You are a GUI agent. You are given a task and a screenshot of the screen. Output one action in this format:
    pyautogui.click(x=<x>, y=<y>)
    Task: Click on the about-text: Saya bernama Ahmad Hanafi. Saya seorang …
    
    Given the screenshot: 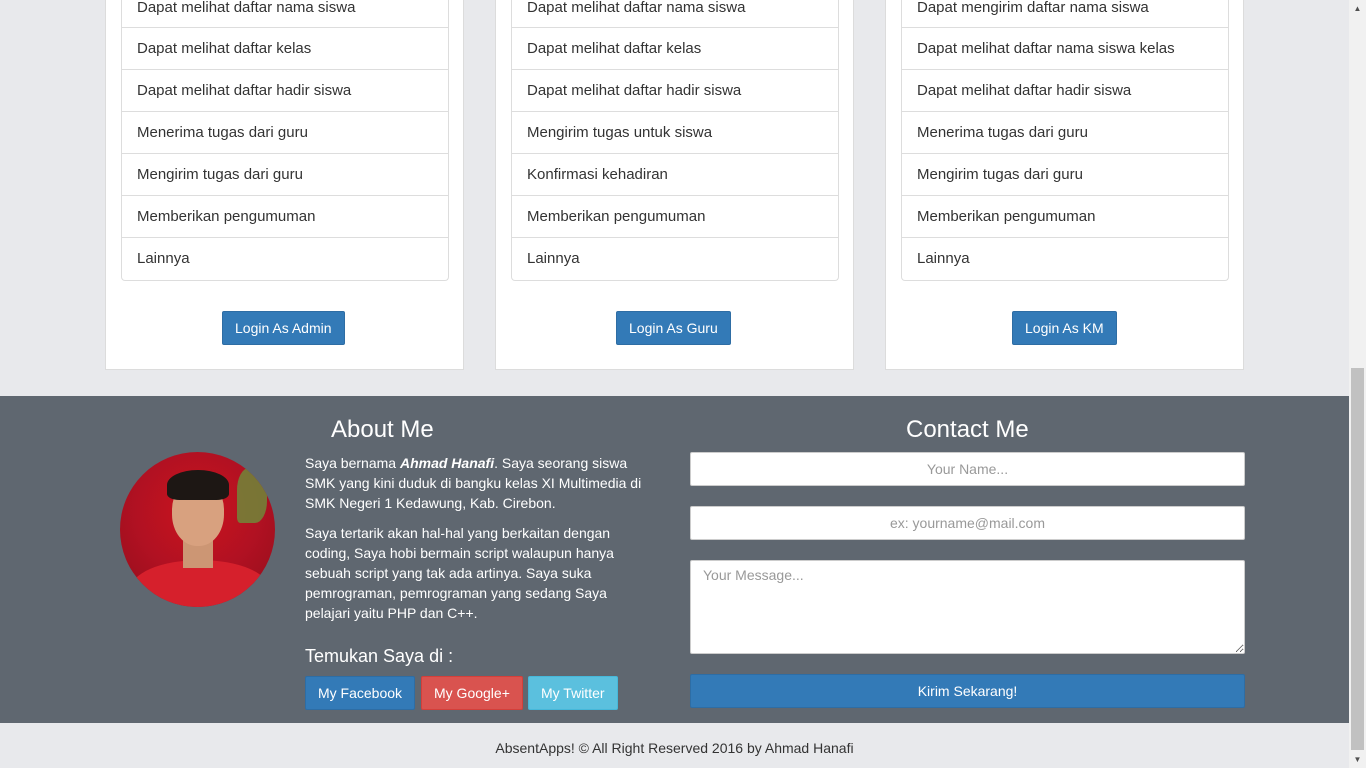 What is the action you would take?
    pyautogui.click(x=475, y=543)
    